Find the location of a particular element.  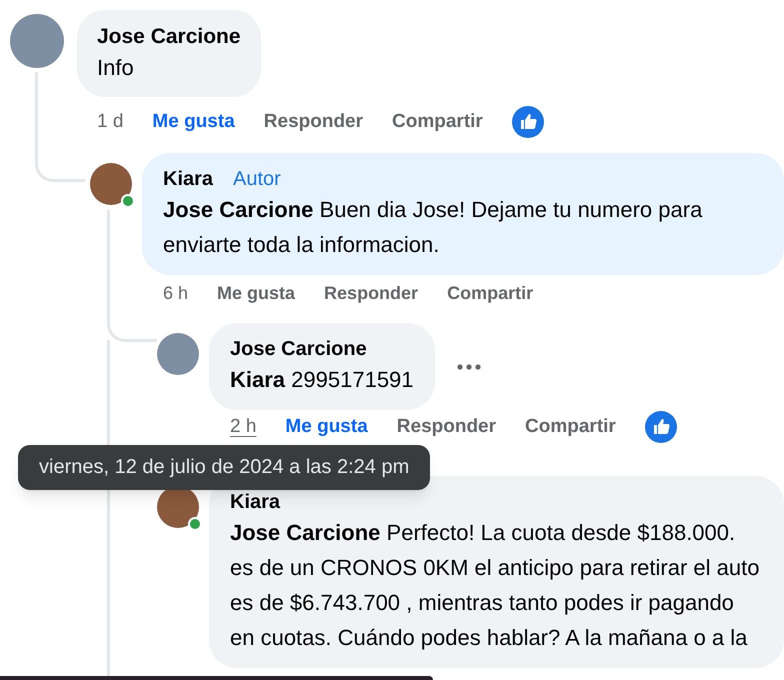

avatar is located at coordinates (111, 184).